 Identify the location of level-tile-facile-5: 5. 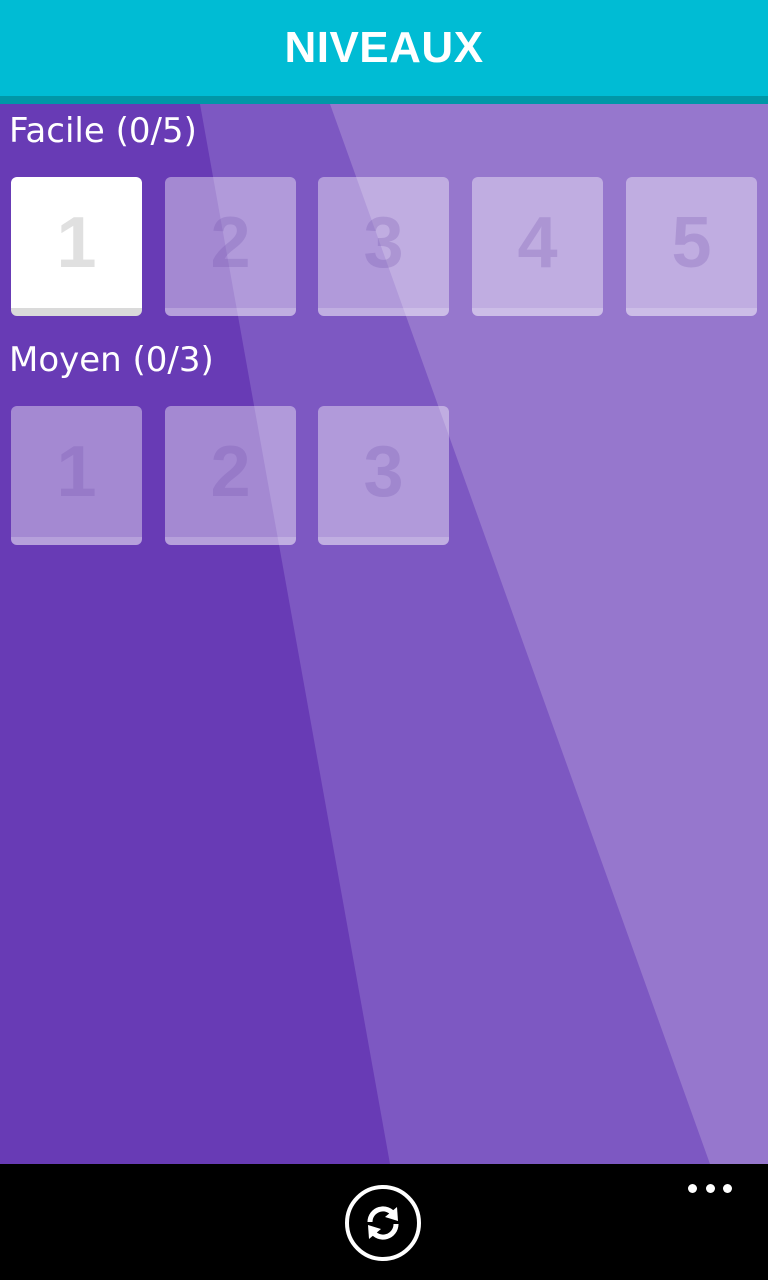
(691, 246).